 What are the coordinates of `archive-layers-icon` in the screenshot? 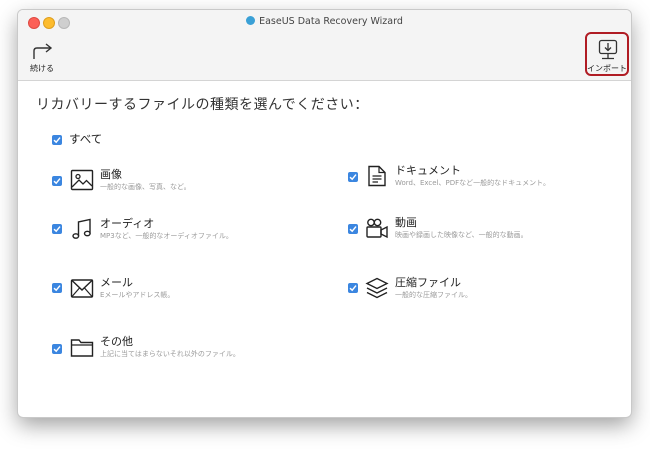 It's located at (377, 288).